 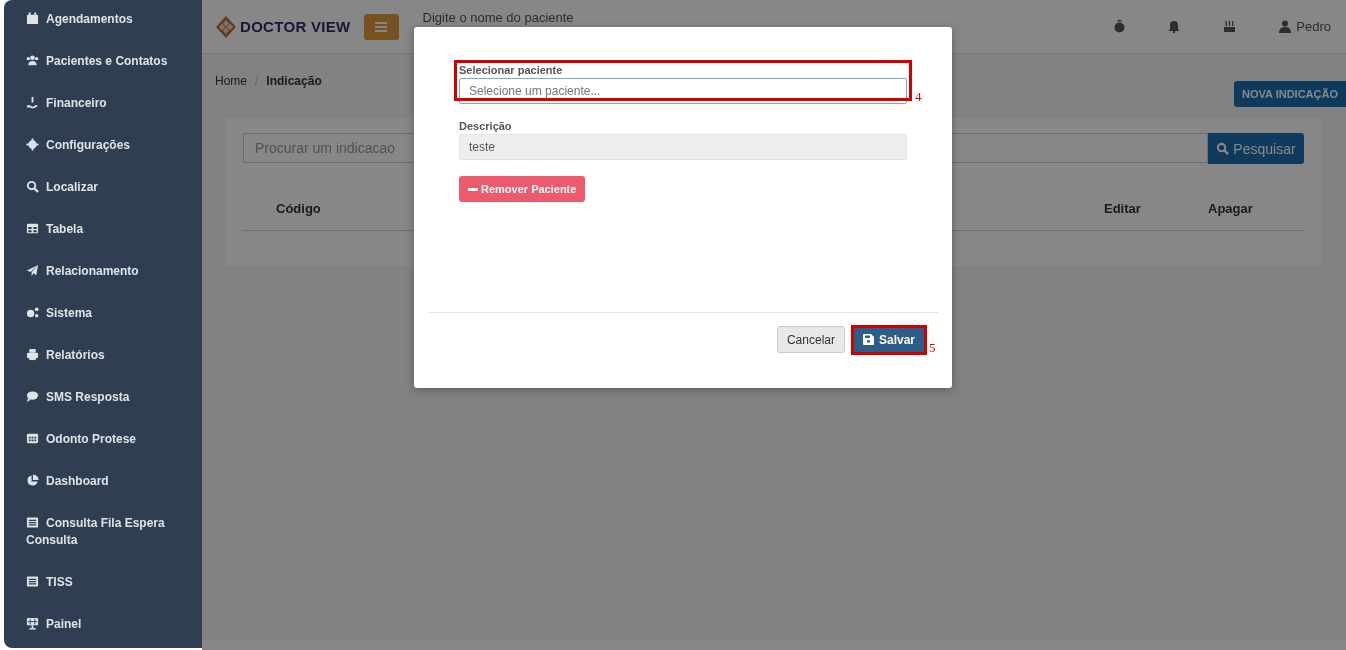 What do you see at coordinates (114, 326) in the screenshot?
I see `sidebar-item: Sistema` at bounding box center [114, 326].